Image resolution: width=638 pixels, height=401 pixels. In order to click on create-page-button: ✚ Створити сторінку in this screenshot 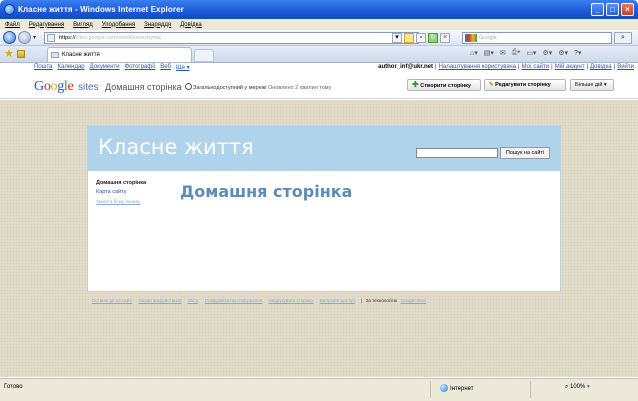, I will do `click(444, 85)`.